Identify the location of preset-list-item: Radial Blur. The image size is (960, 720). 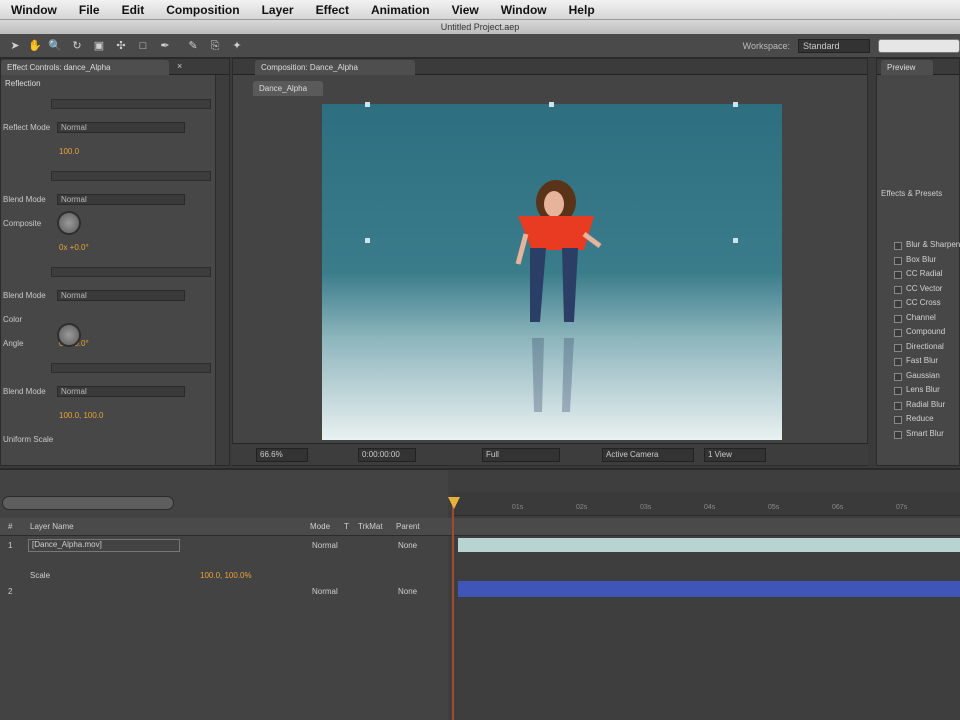
(933, 406).